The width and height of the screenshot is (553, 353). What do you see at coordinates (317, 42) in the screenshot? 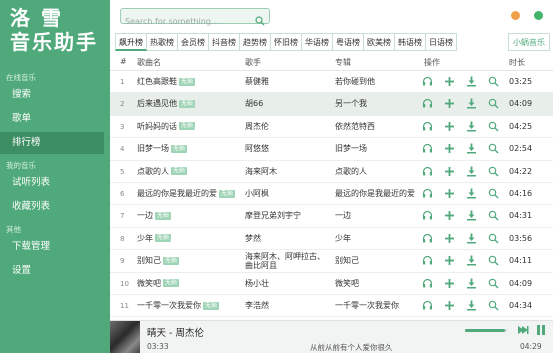
I see `tab-leaderboard: 华语榜` at bounding box center [317, 42].